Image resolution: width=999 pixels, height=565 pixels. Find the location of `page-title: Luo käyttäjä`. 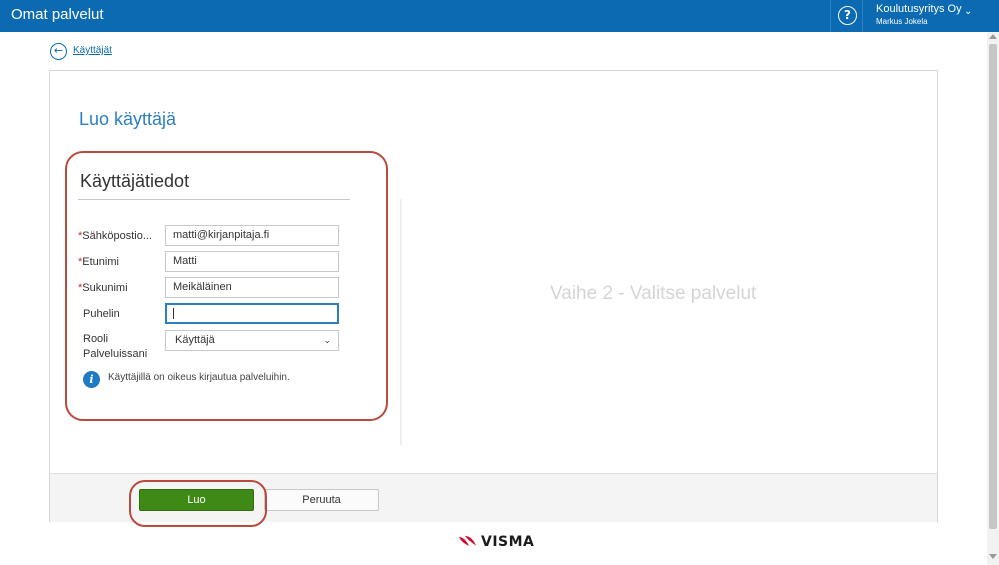

page-title: Luo käyttäjä is located at coordinates (128, 119).